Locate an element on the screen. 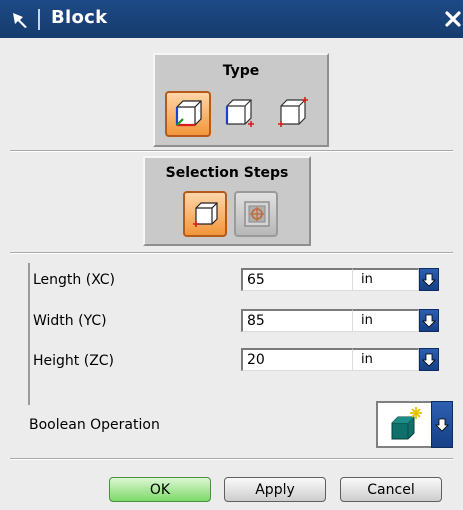 The height and width of the screenshot is (510, 463). length-unit-select: in is located at coordinates (386, 279).